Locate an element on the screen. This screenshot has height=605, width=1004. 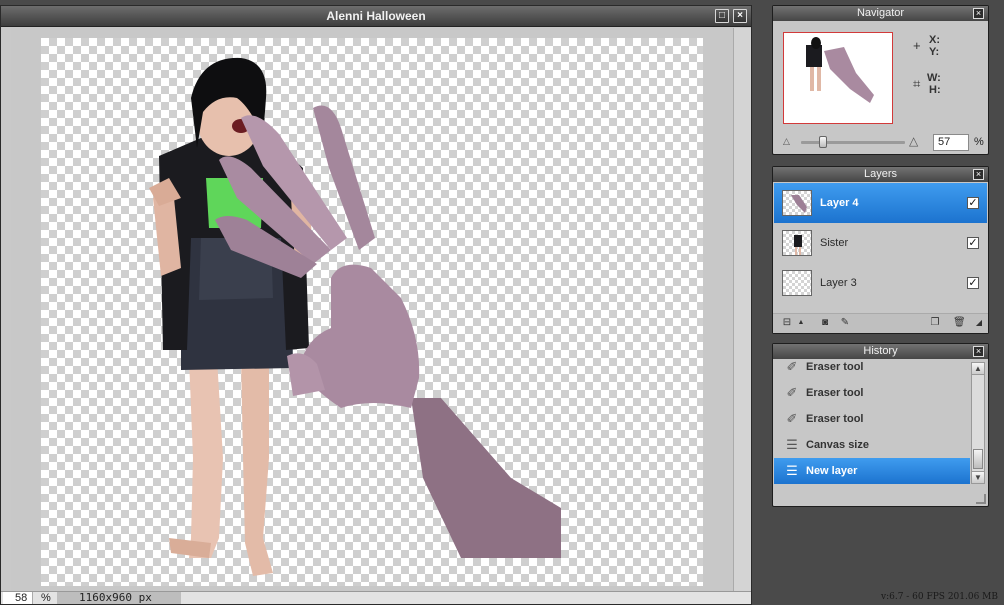
zoom-slider-handle is located at coordinates (823, 142).